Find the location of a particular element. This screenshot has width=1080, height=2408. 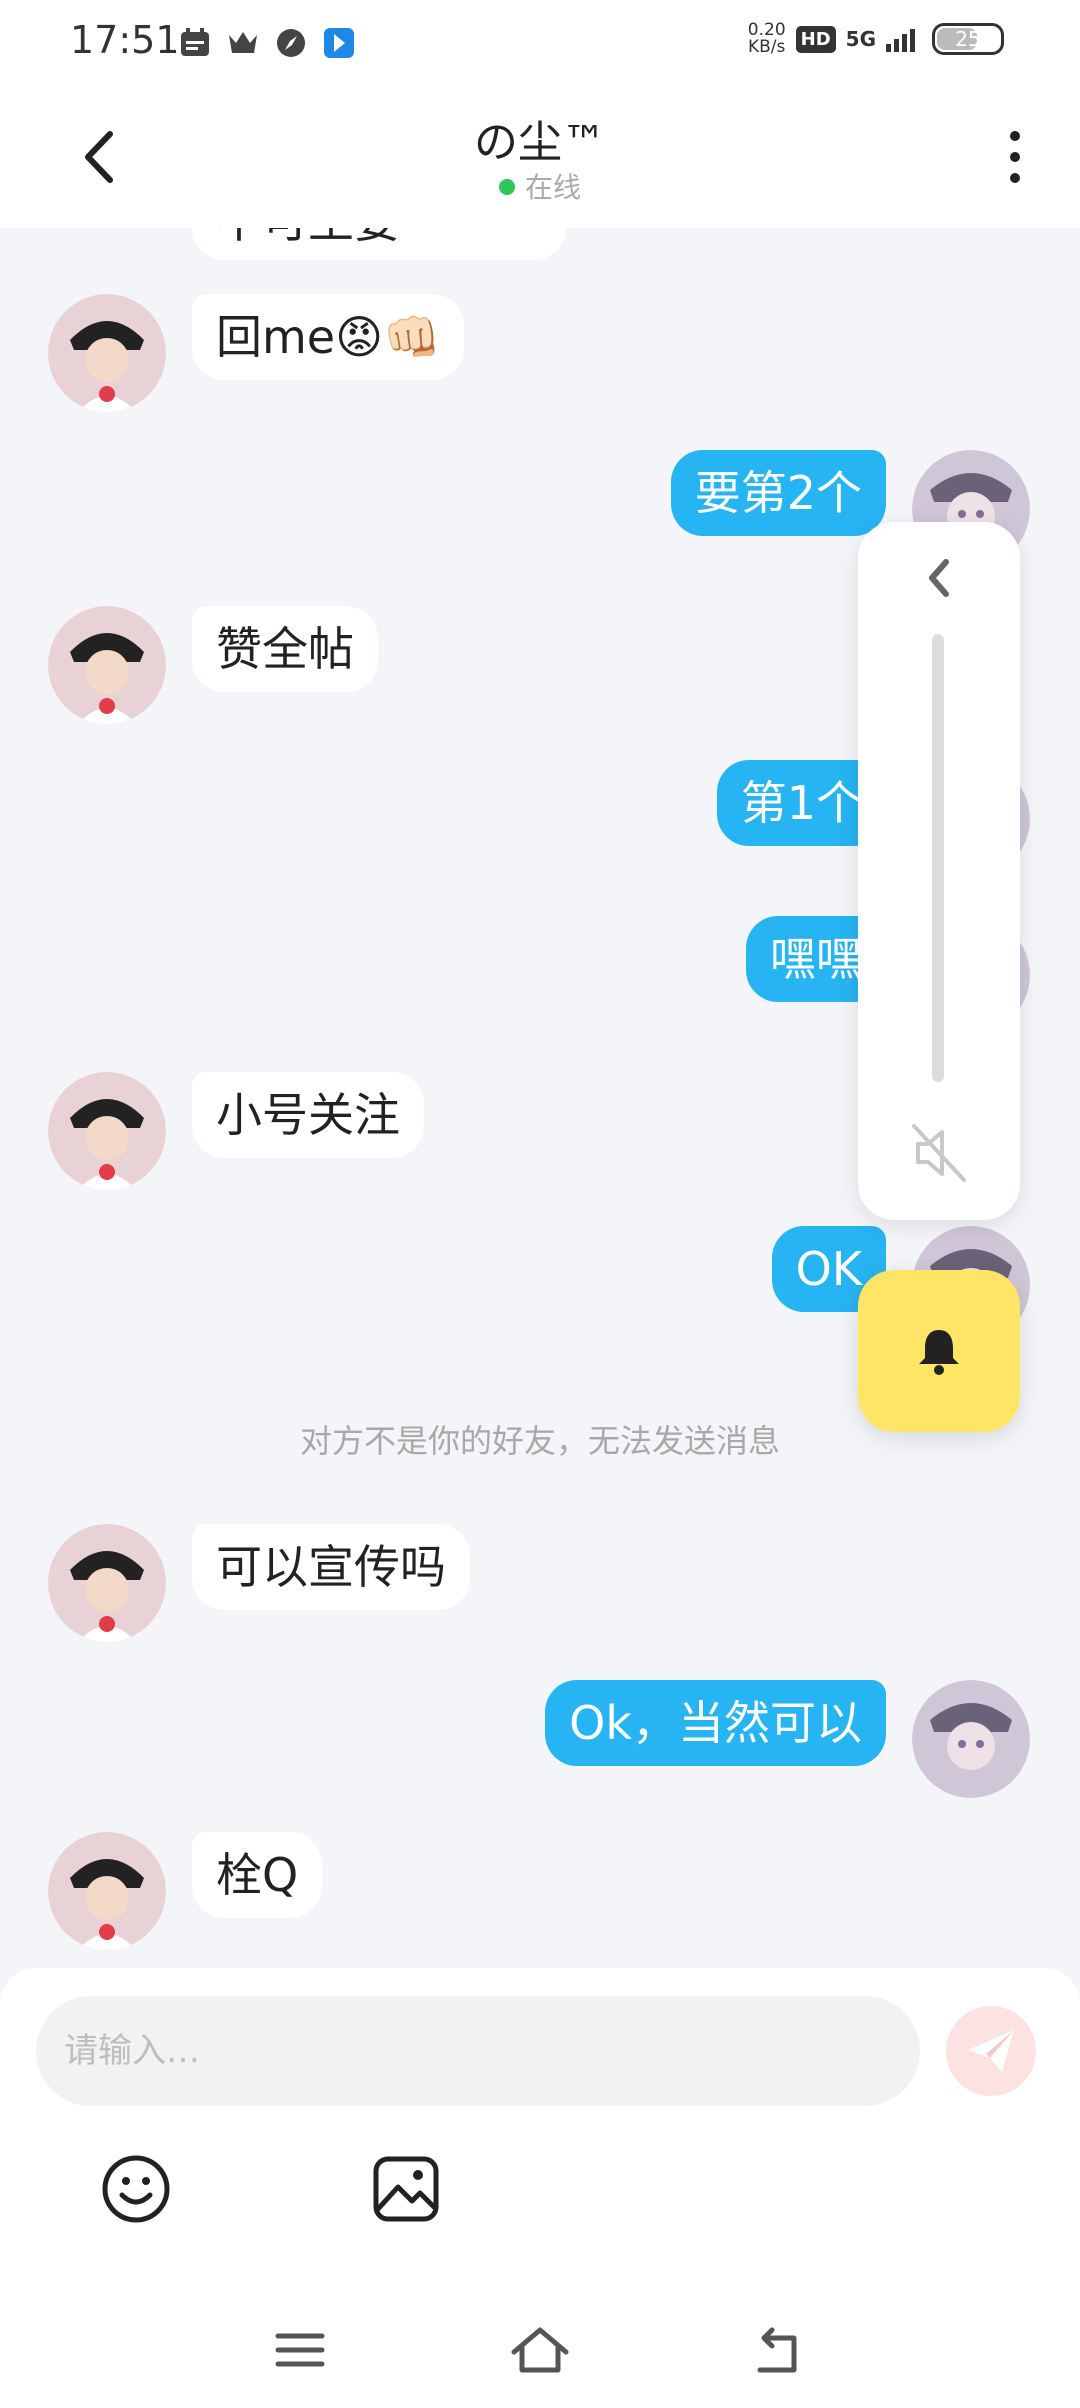

message-bubble: 赞全帖 is located at coordinates (285, 649).